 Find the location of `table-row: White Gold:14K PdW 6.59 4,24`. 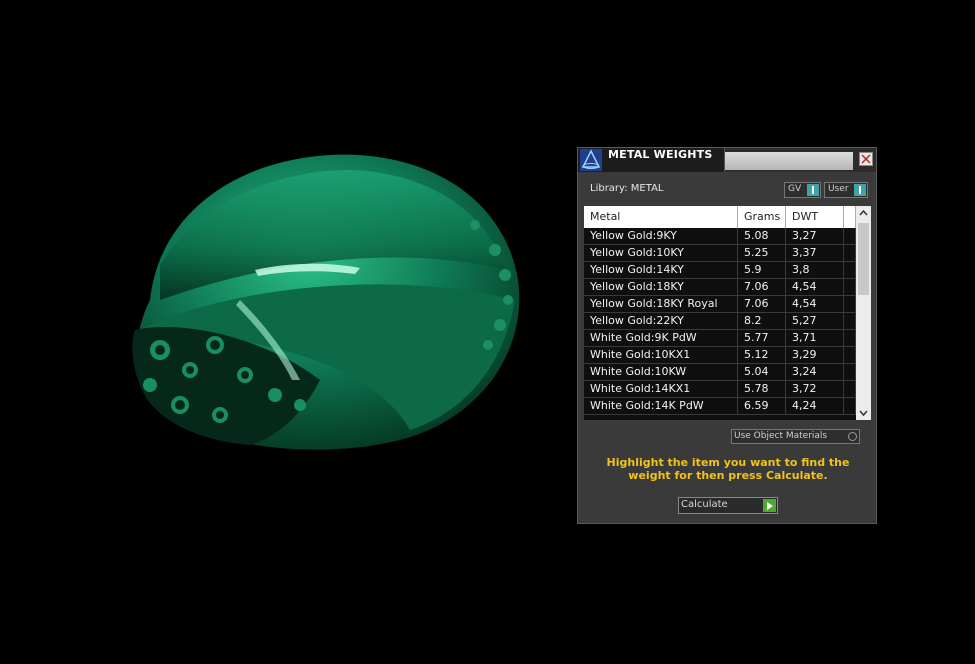

table-row: White Gold:14K PdW 6.59 4,24 is located at coordinates (720, 406).